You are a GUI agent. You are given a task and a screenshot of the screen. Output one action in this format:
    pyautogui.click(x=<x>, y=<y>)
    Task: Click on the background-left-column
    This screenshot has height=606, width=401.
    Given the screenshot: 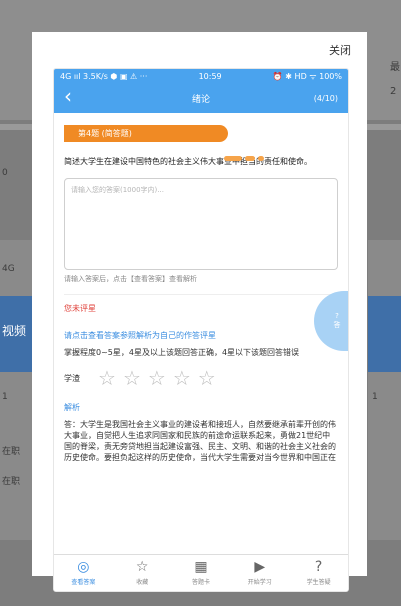 What is the action you would take?
    pyautogui.click(x=16, y=390)
    